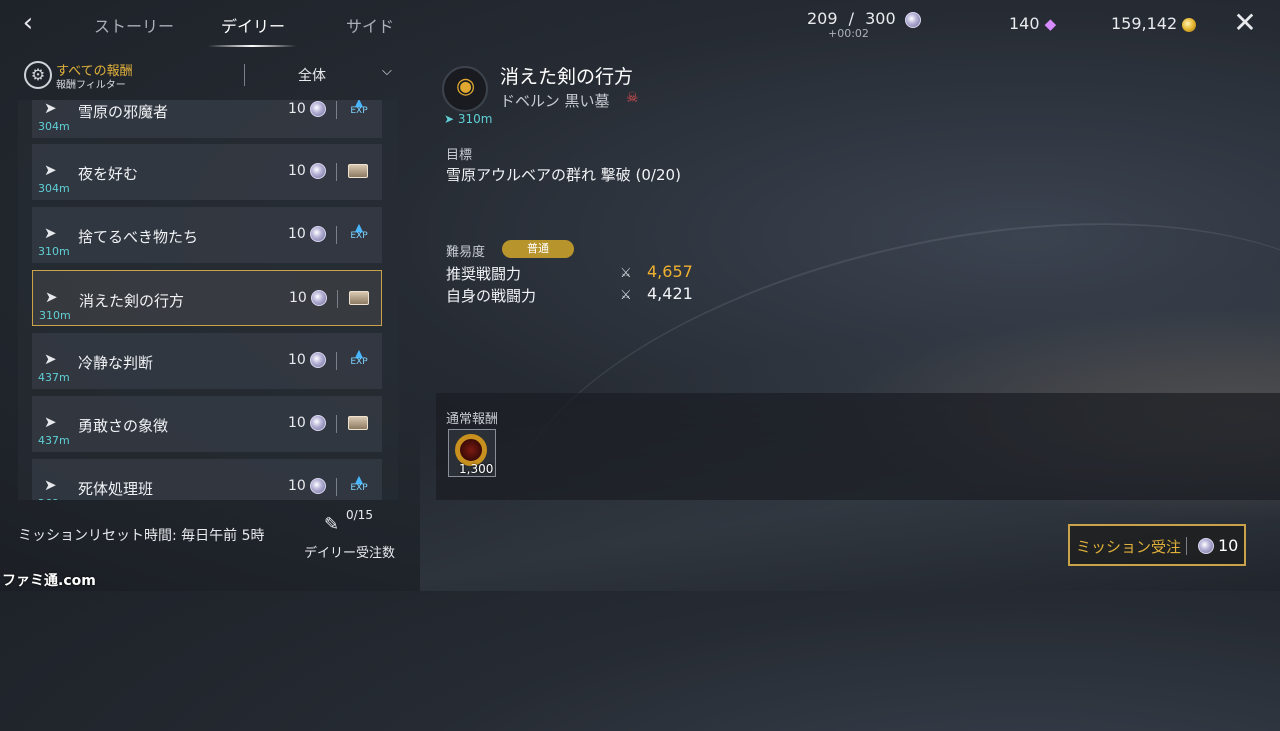 The width and height of the screenshot is (1280, 731). What do you see at coordinates (1189, 24) in the screenshot?
I see `gold-coin-icon` at bounding box center [1189, 24].